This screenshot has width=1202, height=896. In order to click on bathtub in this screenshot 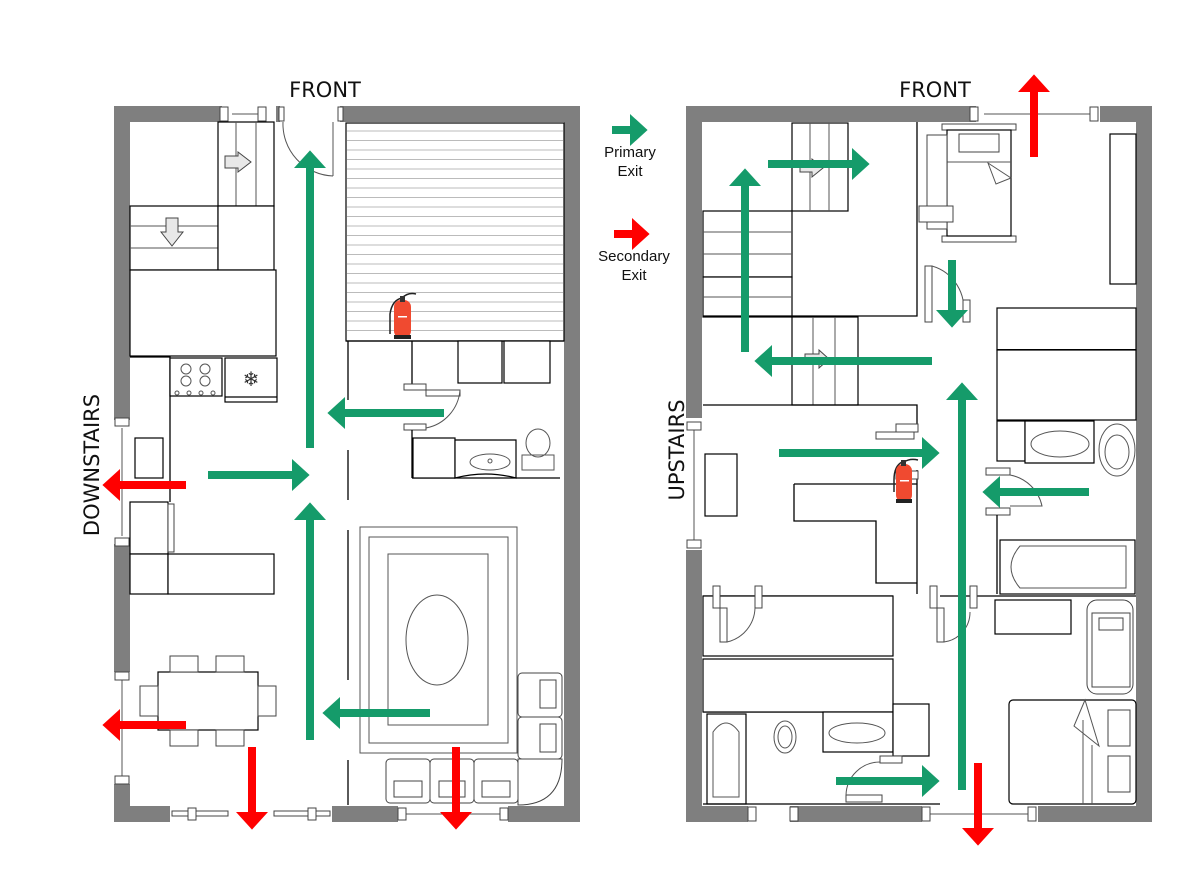, I will do `click(1067, 567)`.